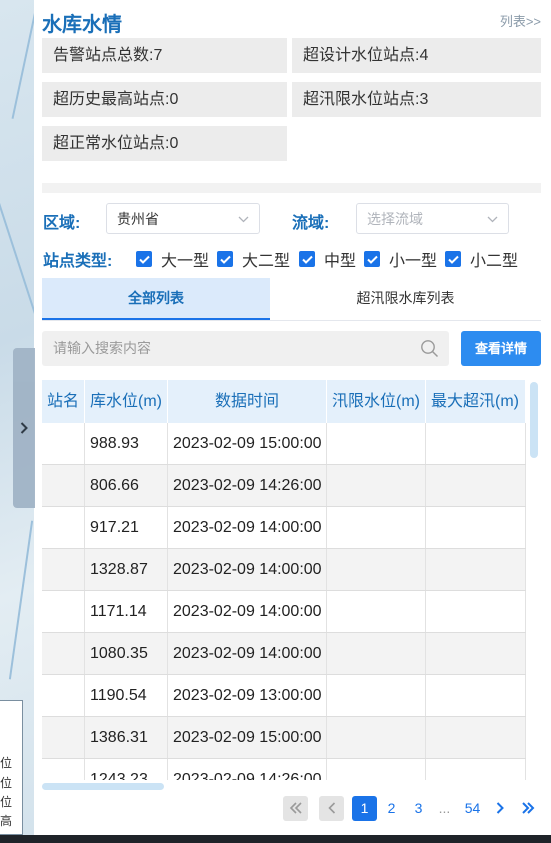 Image resolution: width=551 pixels, height=843 pixels. What do you see at coordinates (126, 485) in the screenshot?
I see `table-cell-level: 806.66` at bounding box center [126, 485].